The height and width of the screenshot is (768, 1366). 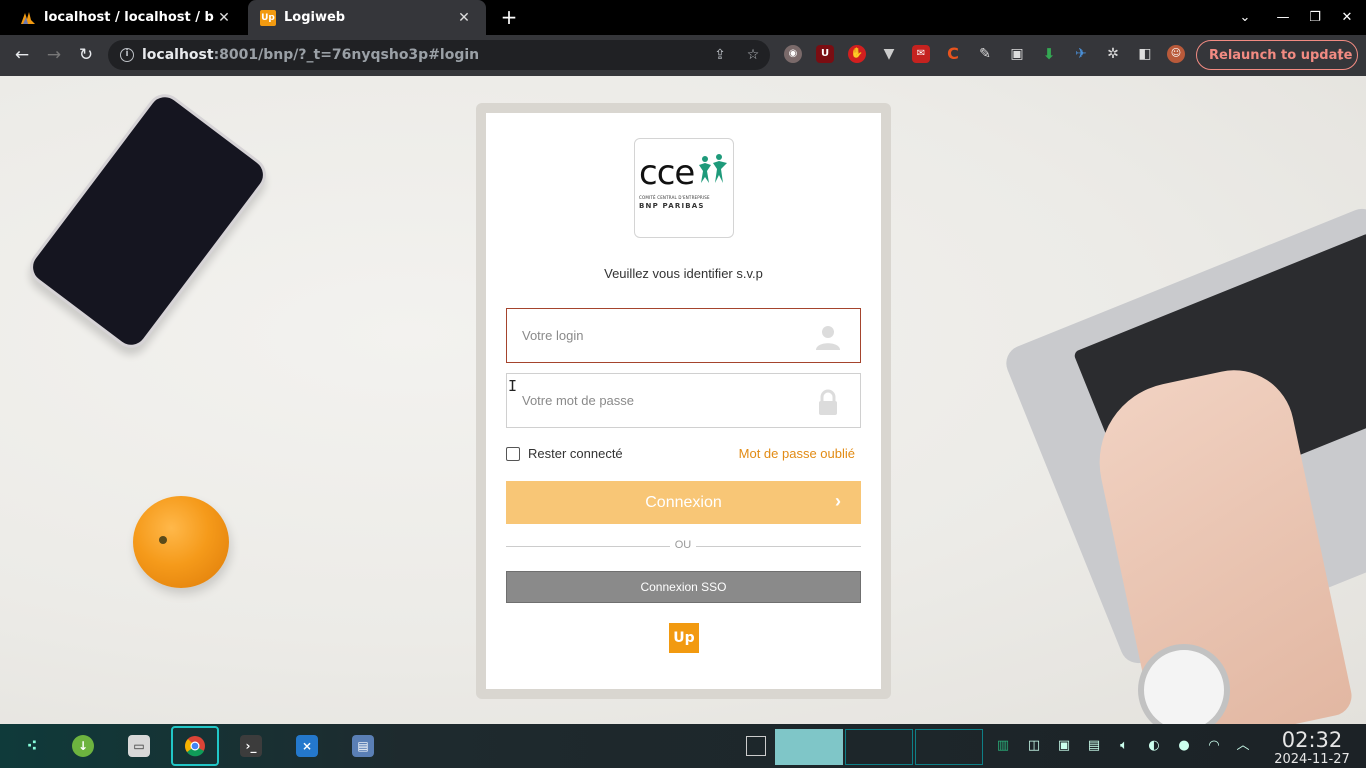 What do you see at coordinates (268, 17) in the screenshot?
I see `up-icon: Up` at bounding box center [268, 17].